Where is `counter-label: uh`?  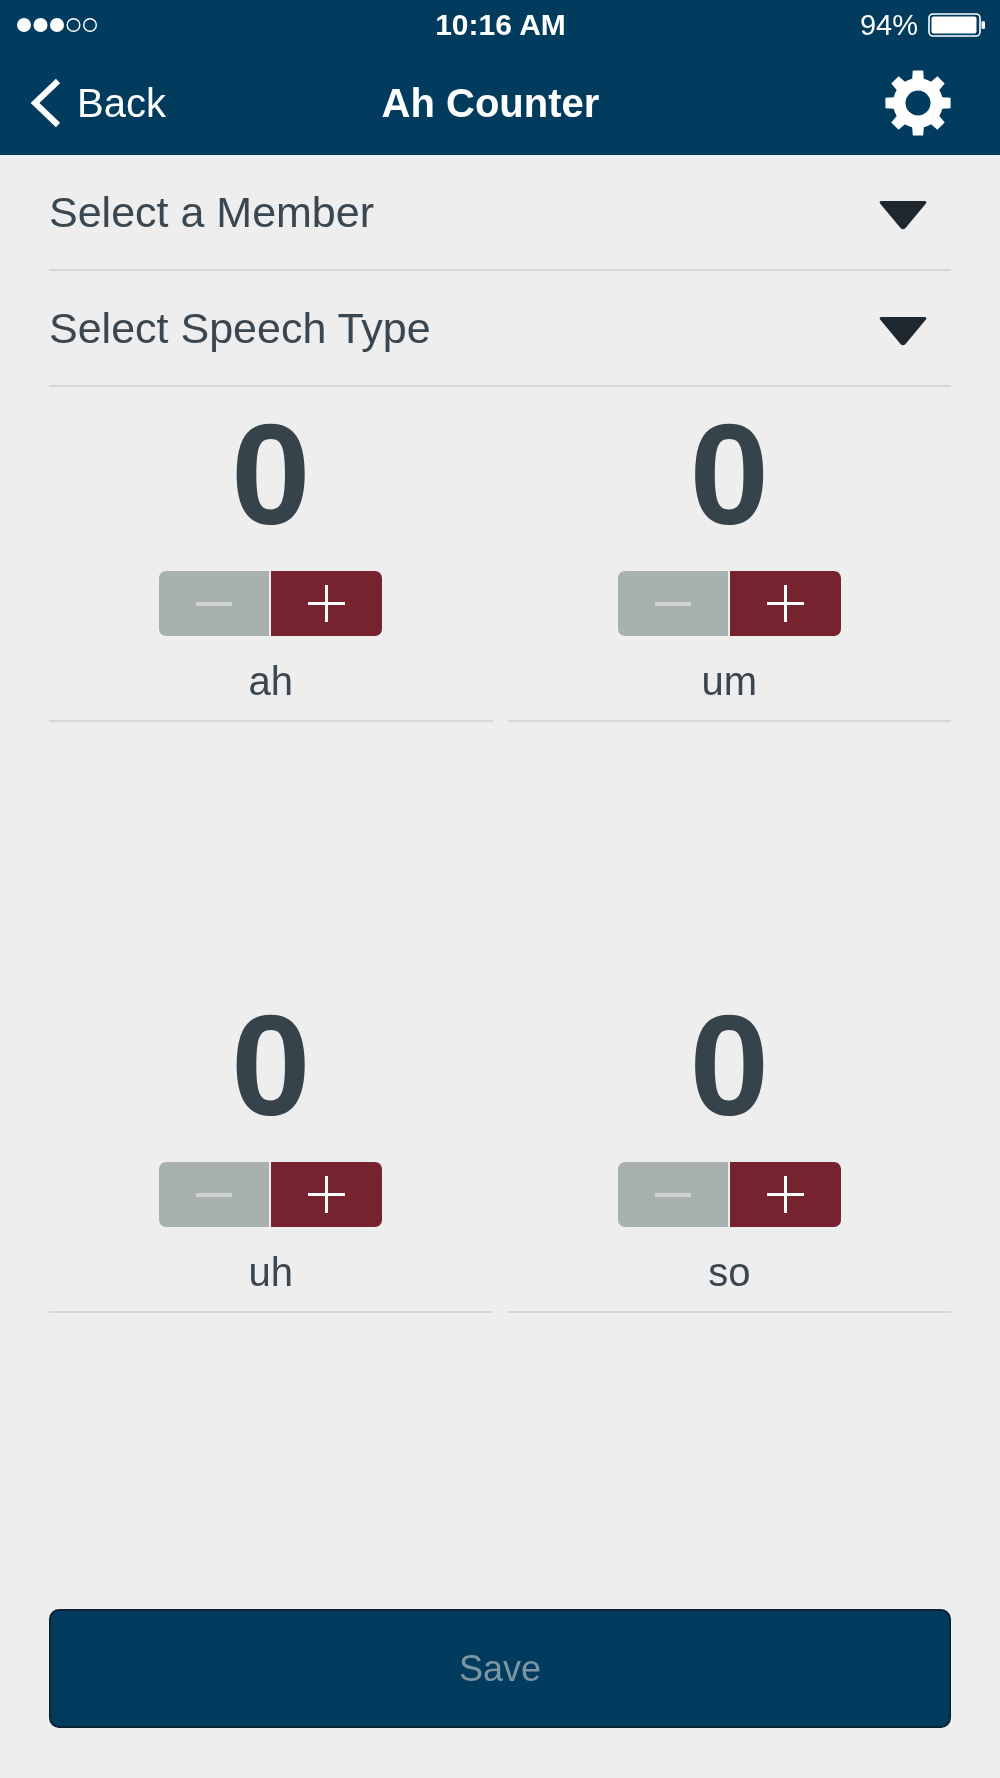 counter-label: uh is located at coordinates (270, 1272).